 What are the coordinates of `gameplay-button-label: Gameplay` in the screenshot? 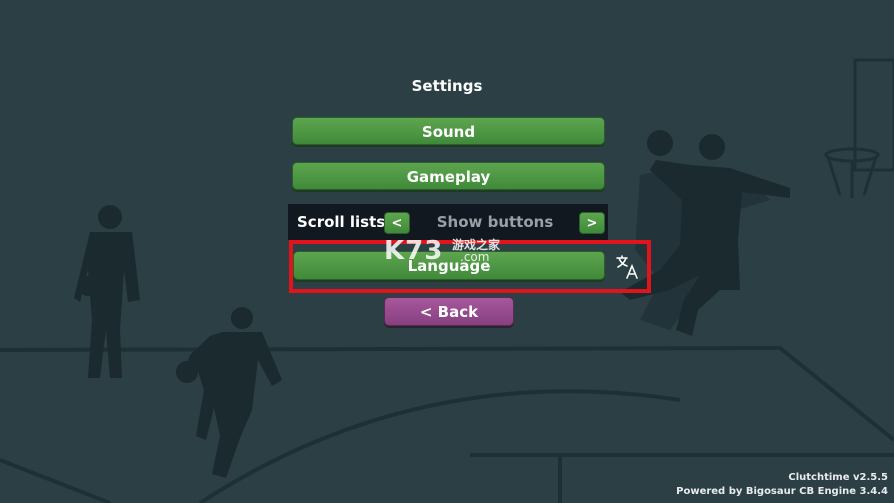 It's located at (448, 177).